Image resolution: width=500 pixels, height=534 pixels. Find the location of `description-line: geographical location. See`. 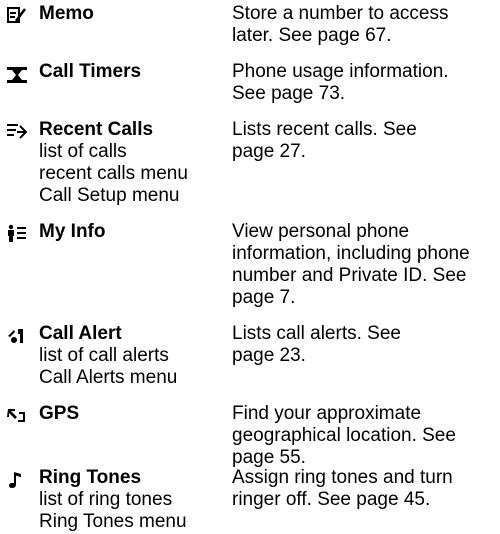

description-line: geographical location. See is located at coordinates (344, 435).